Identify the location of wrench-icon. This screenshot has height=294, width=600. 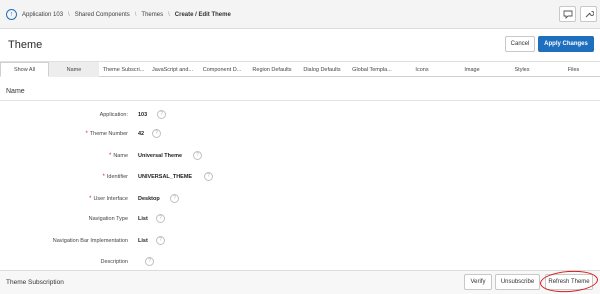
(589, 14).